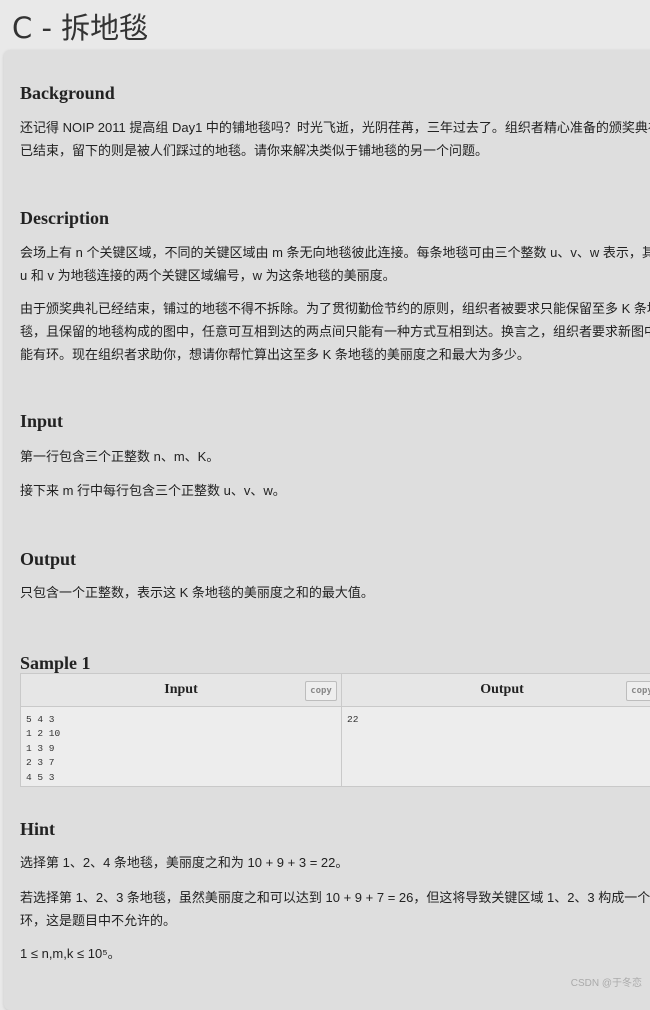 The image size is (650, 1010). Describe the element at coordinates (153, 490) in the screenshot. I see `input-paragraph-2: 接下来 m 行中每行包含三个正整数 u、v、w。` at that location.